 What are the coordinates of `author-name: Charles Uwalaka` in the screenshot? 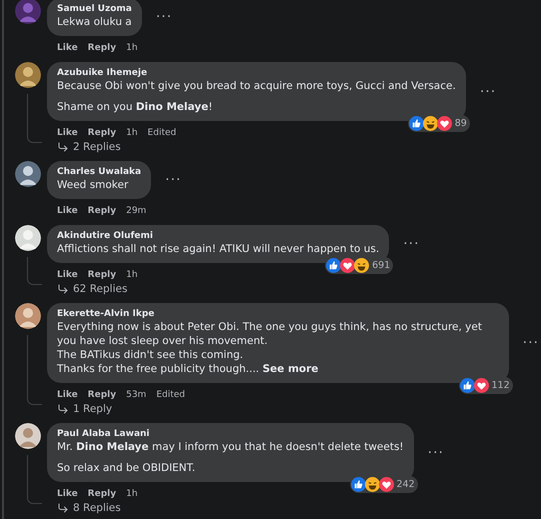 It's located at (99, 172).